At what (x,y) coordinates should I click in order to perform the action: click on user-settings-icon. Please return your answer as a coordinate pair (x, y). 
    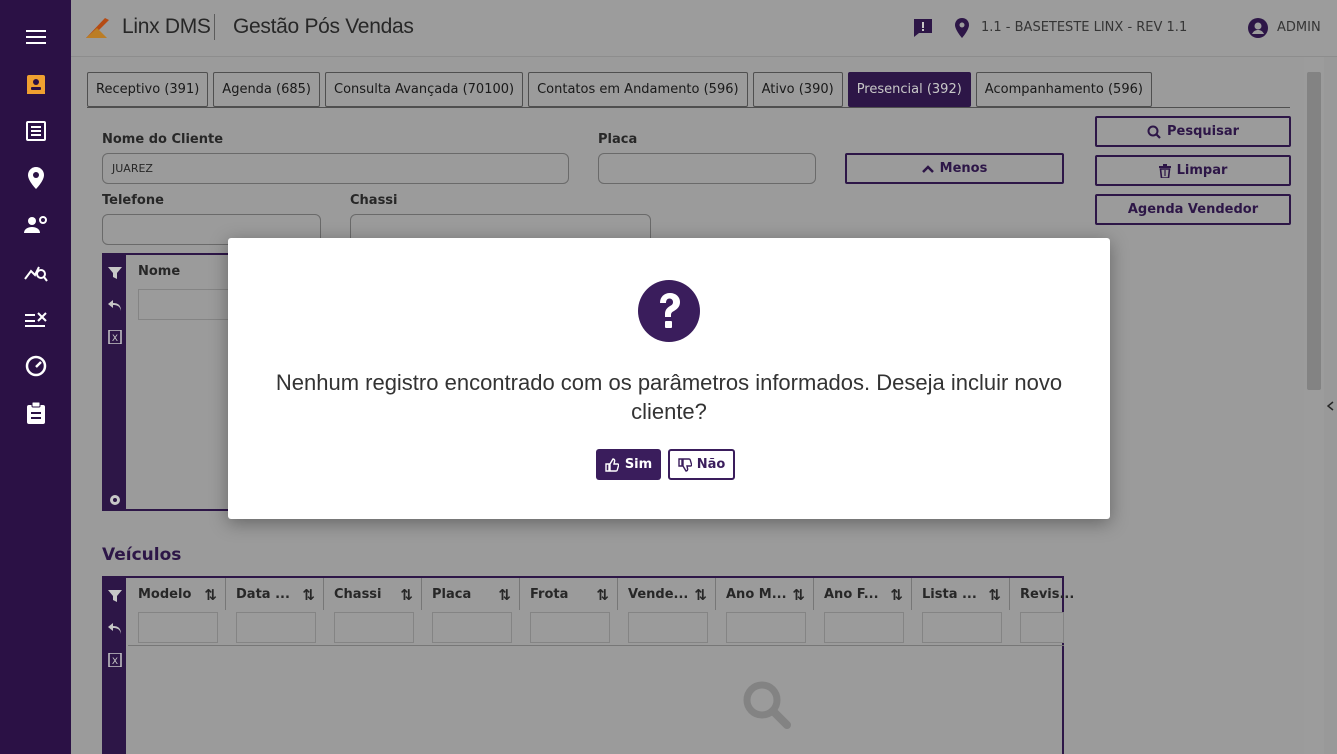
    Looking at the image, I should click on (35, 225).